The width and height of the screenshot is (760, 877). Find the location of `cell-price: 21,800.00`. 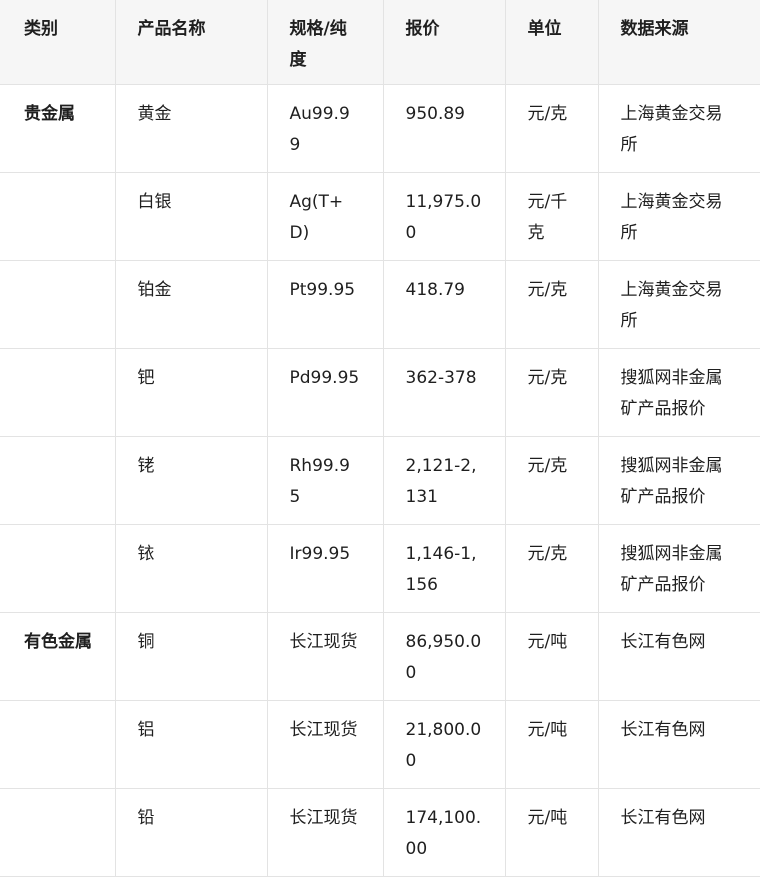

cell-price: 21,800.00 is located at coordinates (443, 744).